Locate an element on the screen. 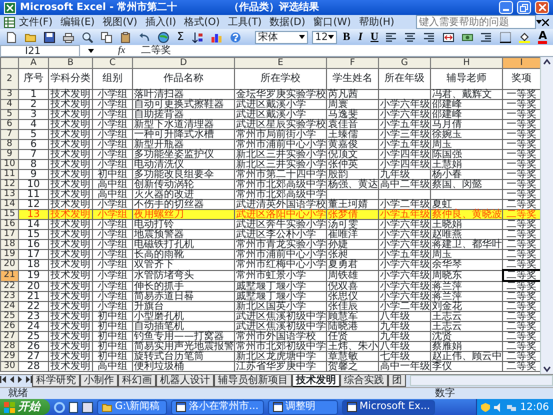 The width and height of the screenshot is (553, 415). scroll-down-icon is located at coordinates (547, 369).